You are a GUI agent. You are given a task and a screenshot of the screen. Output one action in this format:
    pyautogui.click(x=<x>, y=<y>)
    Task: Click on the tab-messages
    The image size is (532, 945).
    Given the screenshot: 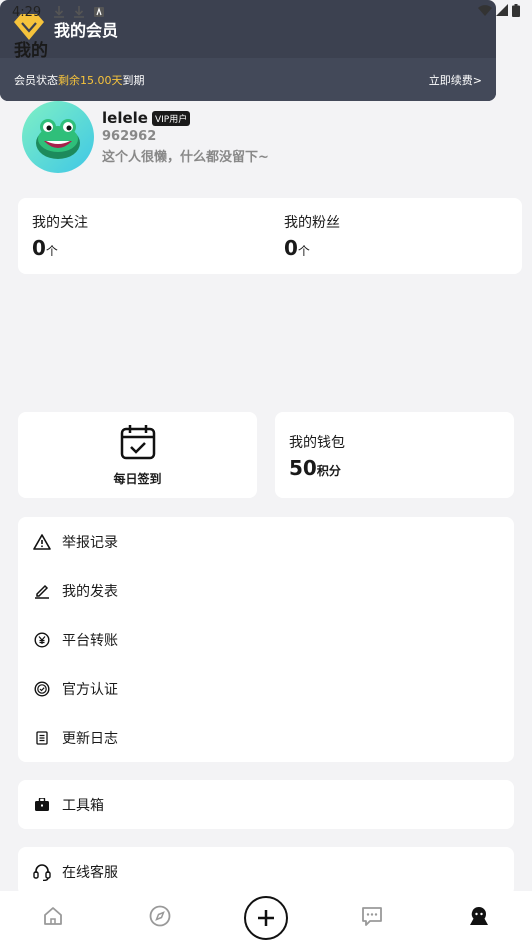 What is the action you would take?
    pyautogui.click(x=372, y=918)
    